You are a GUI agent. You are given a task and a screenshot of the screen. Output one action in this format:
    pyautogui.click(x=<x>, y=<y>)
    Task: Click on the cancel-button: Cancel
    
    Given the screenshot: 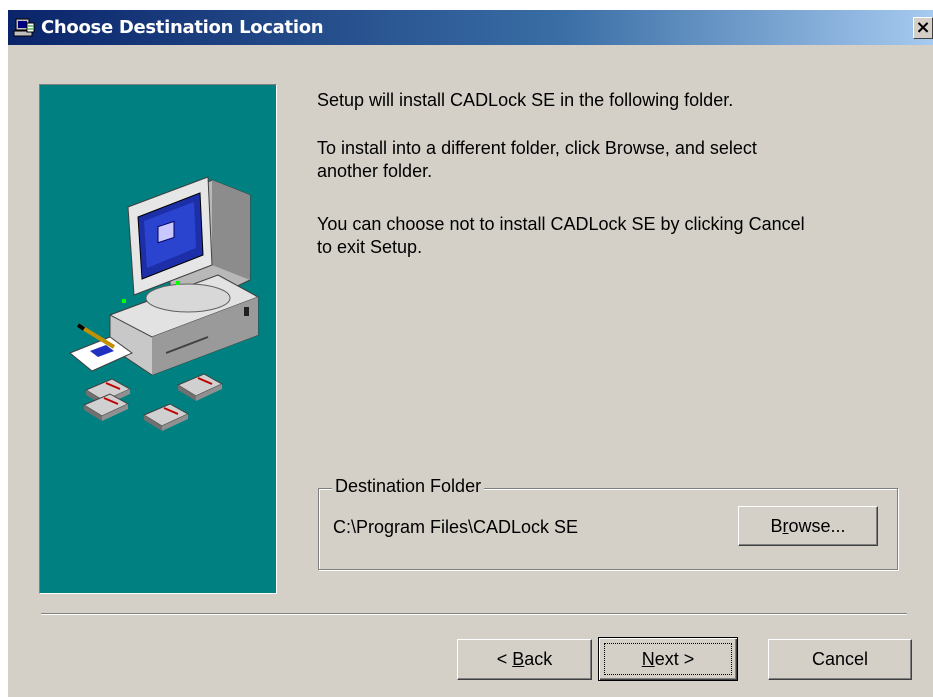 What is the action you would take?
    pyautogui.click(x=840, y=659)
    